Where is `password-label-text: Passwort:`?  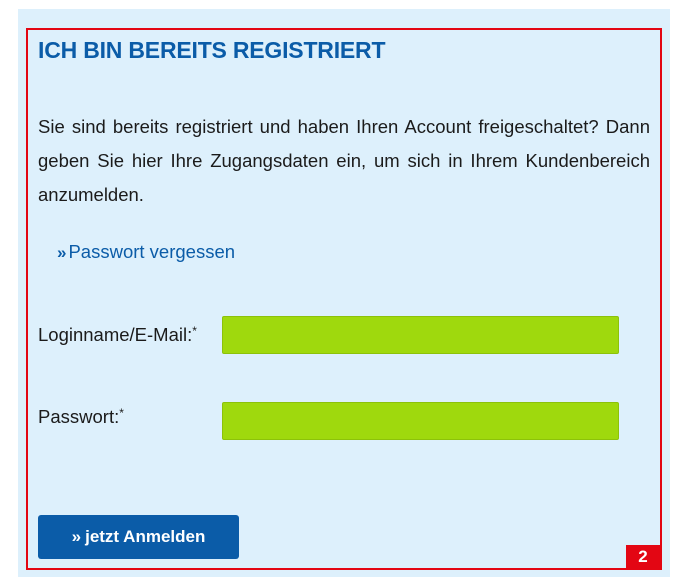 password-label-text: Passwort: is located at coordinates (79, 416).